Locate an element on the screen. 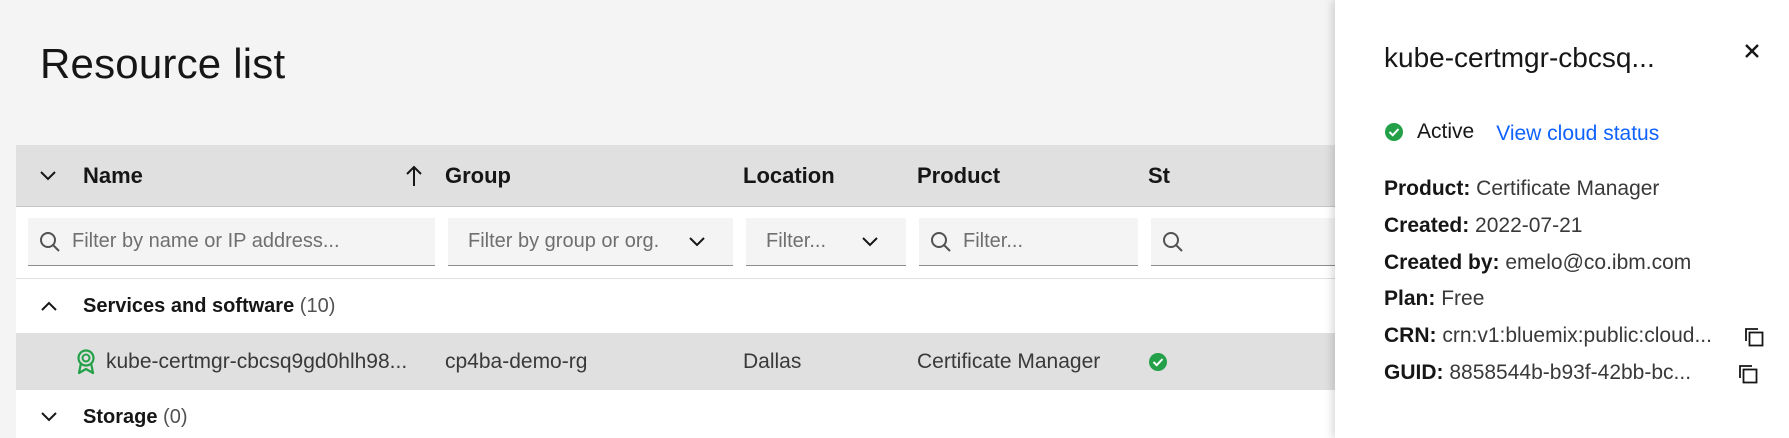 The height and width of the screenshot is (438, 1789). property-value: 2022-07-21 is located at coordinates (1529, 225).